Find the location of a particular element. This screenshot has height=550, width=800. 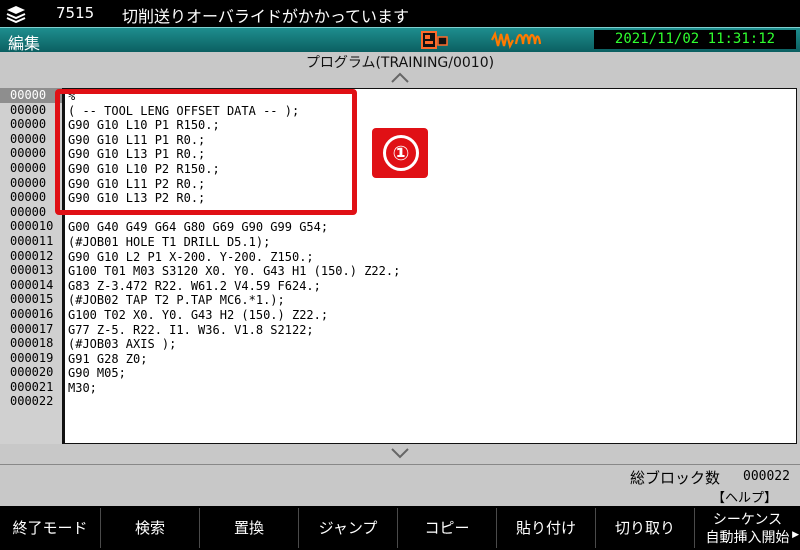

softkey-sequence-auto-insert: シーケンス 自動挿入開始 ▶ is located at coordinates (747, 528).